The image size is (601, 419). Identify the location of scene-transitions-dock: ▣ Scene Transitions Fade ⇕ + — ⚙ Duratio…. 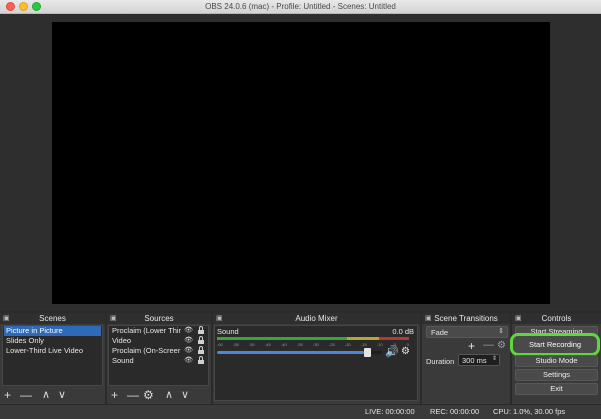
(466, 358).